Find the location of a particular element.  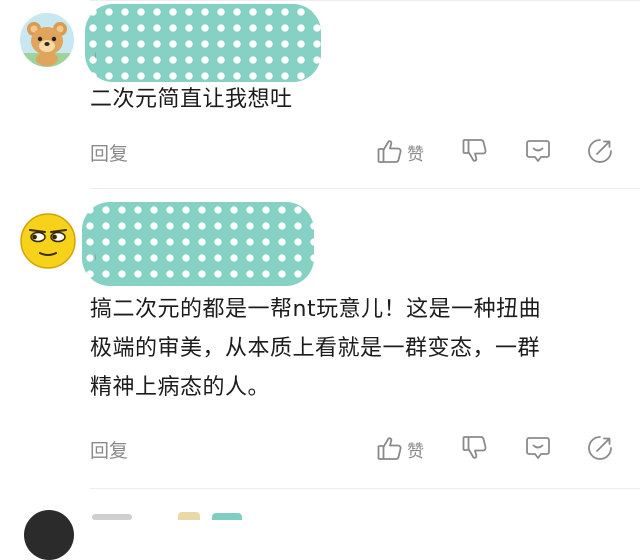

comment-line: 二次元简直让我想吐 is located at coordinates (191, 99).